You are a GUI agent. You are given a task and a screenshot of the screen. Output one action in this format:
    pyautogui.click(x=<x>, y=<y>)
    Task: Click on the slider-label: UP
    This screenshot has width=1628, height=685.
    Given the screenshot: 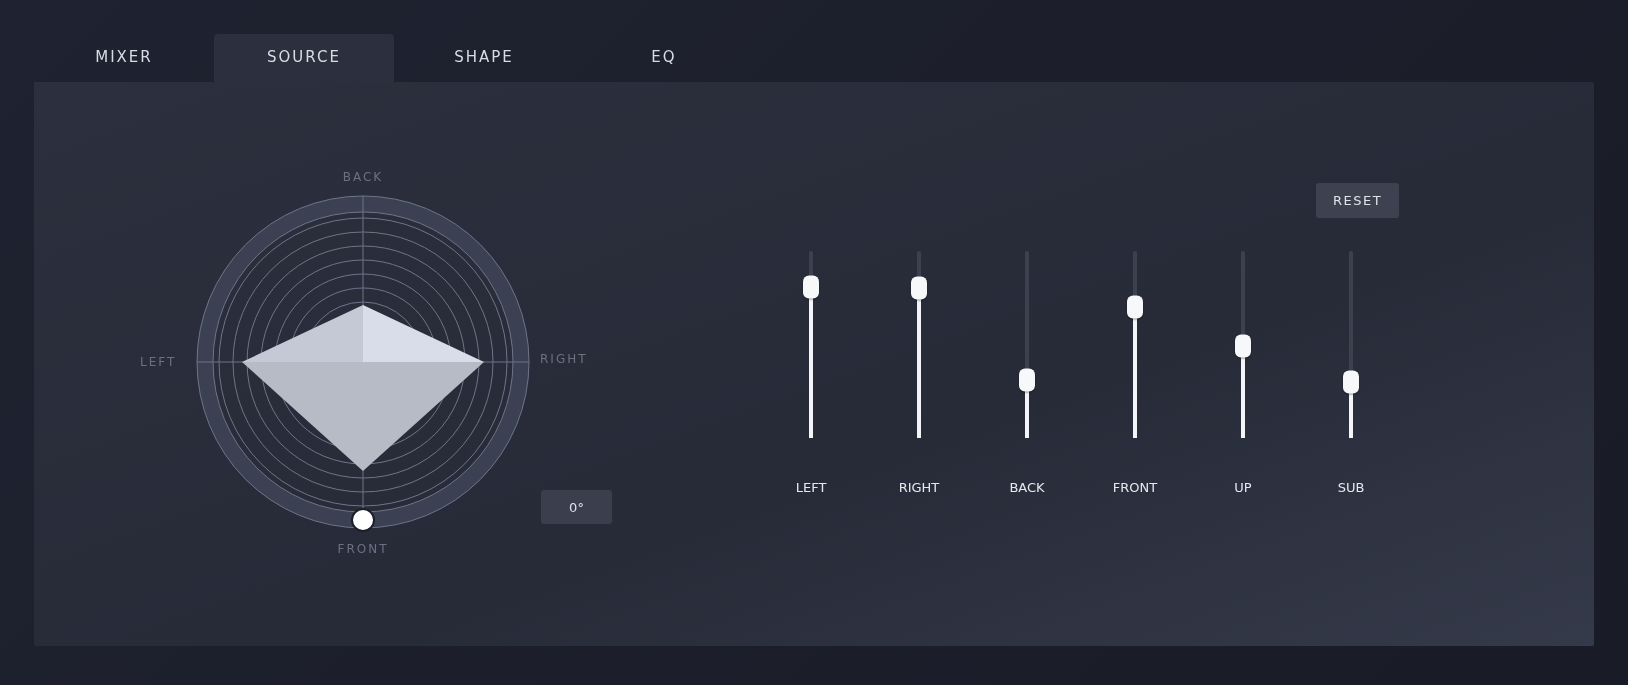 What is the action you would take?
    pyautogui.click(x=1243, y=487)
    